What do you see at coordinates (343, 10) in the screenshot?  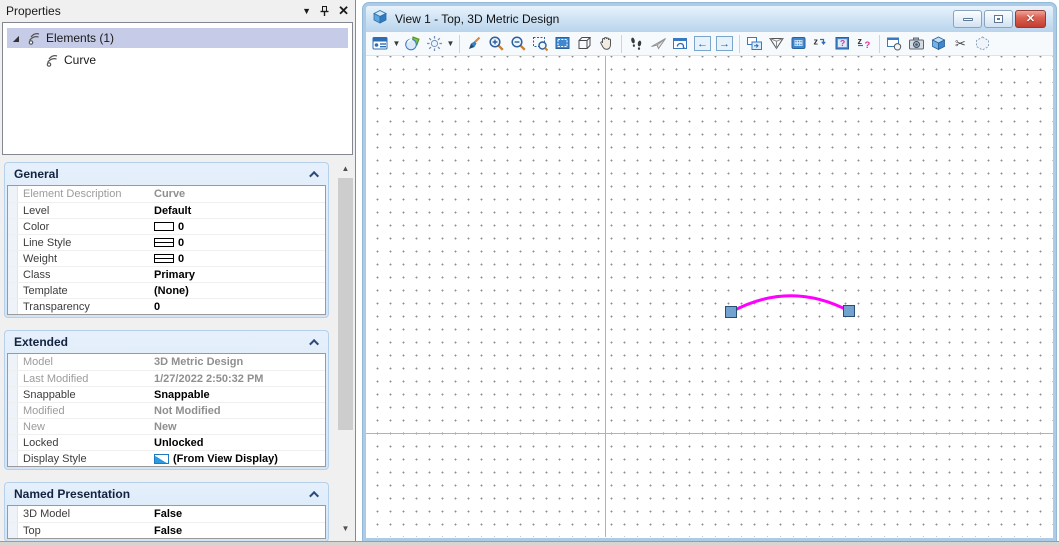 I see `close-icon: ✕` at bounding box center [343, 10].